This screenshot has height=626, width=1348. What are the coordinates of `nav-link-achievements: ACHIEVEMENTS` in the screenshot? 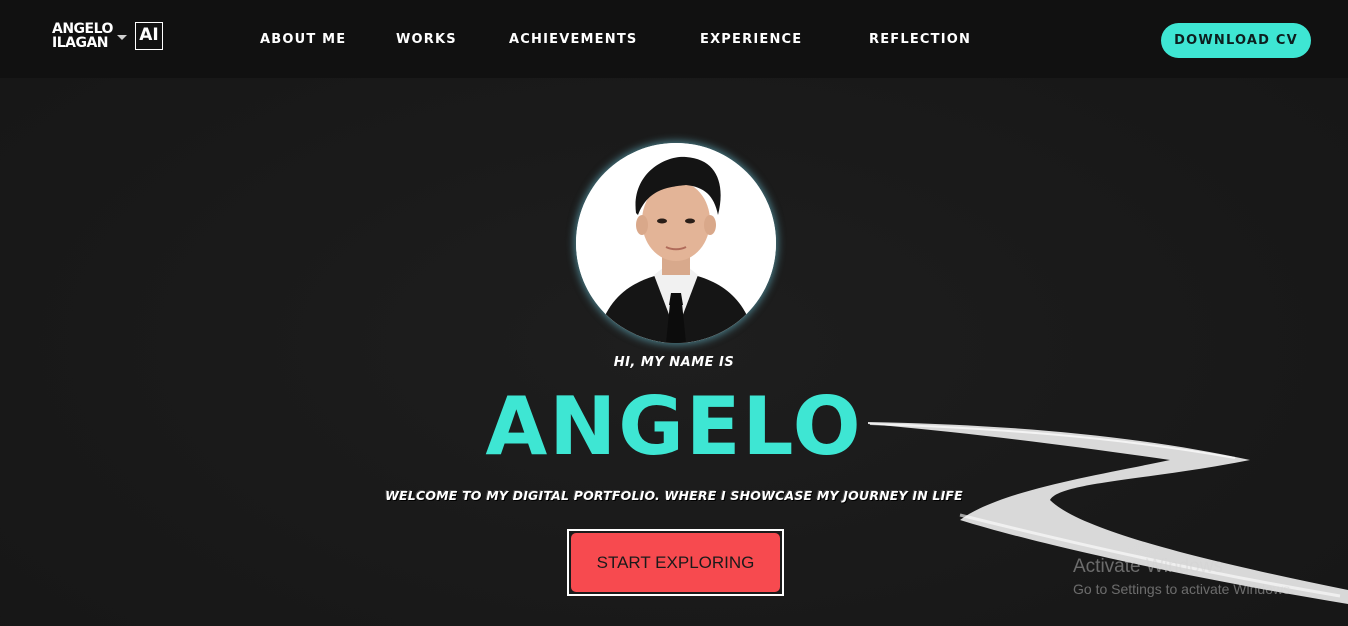 It's located at (573, 39).